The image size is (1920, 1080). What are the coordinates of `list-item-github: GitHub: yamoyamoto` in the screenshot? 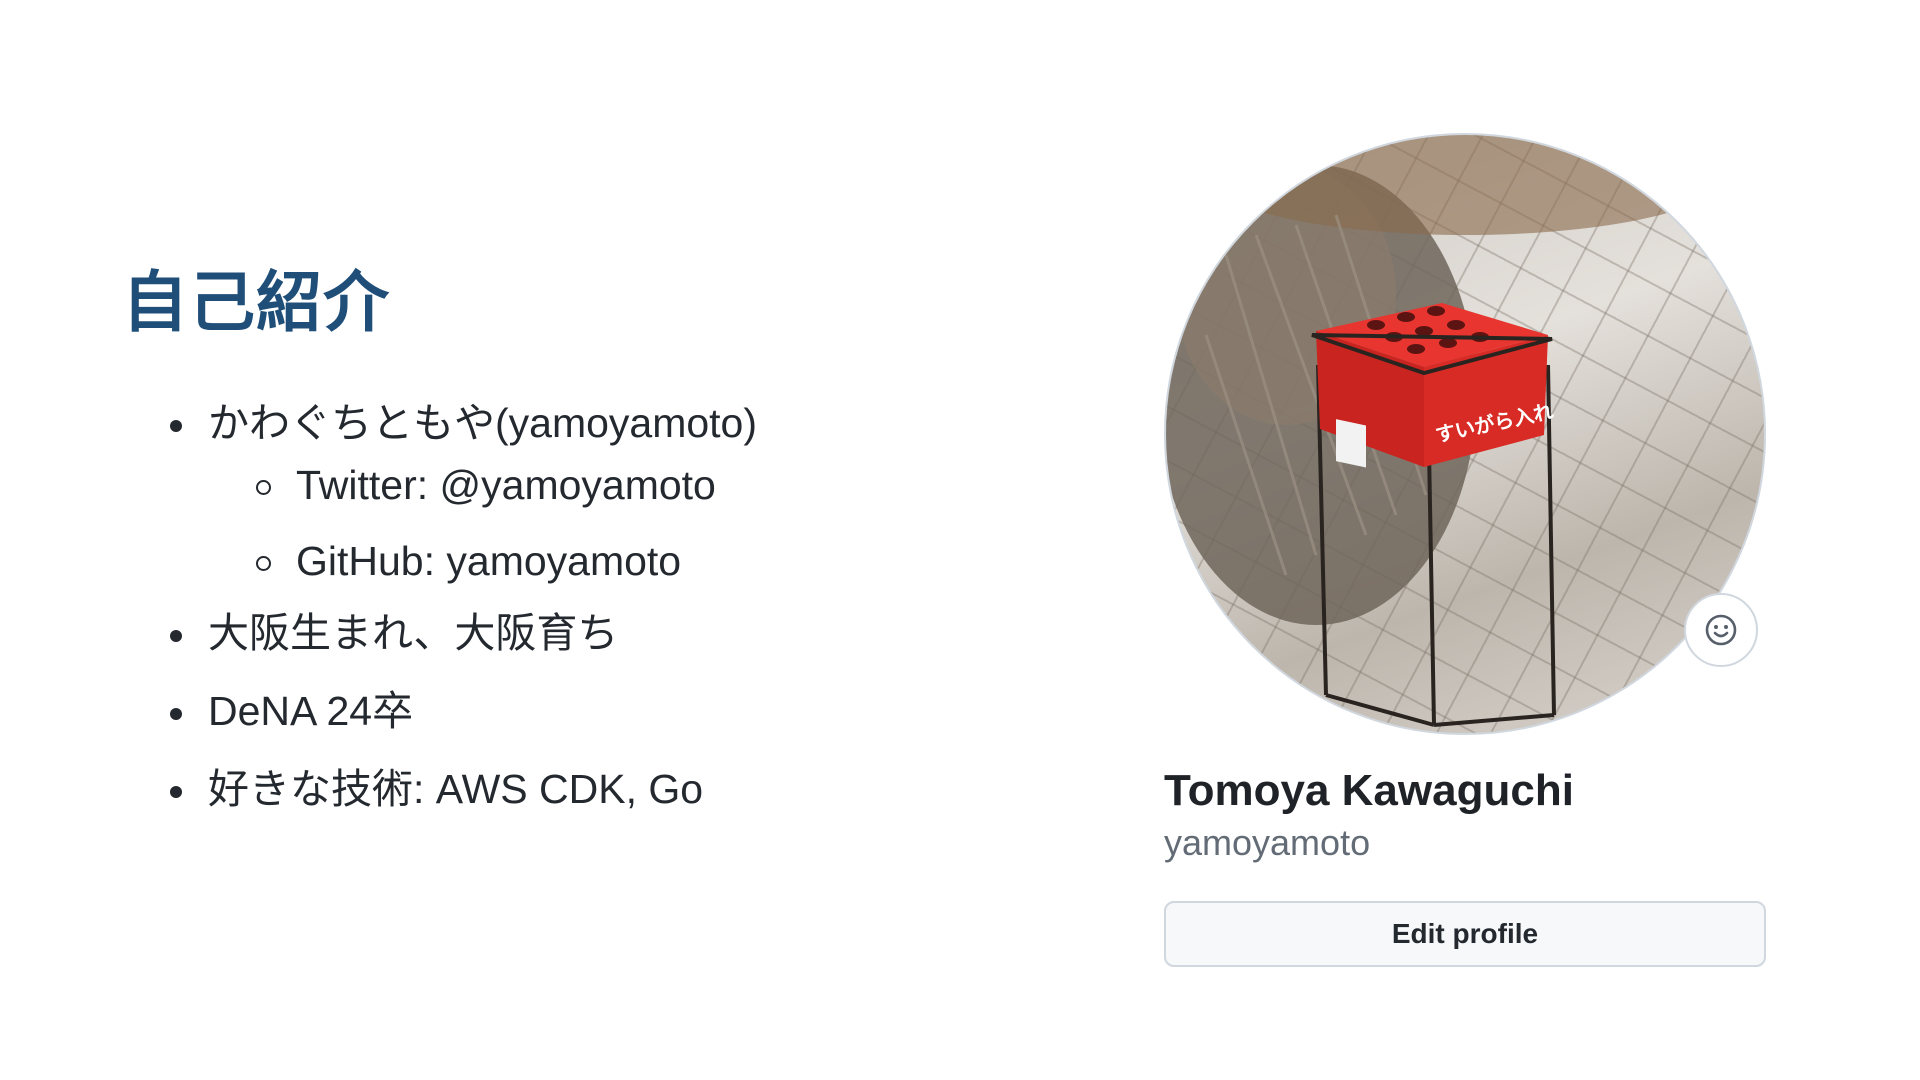 It's located at (627, 561).